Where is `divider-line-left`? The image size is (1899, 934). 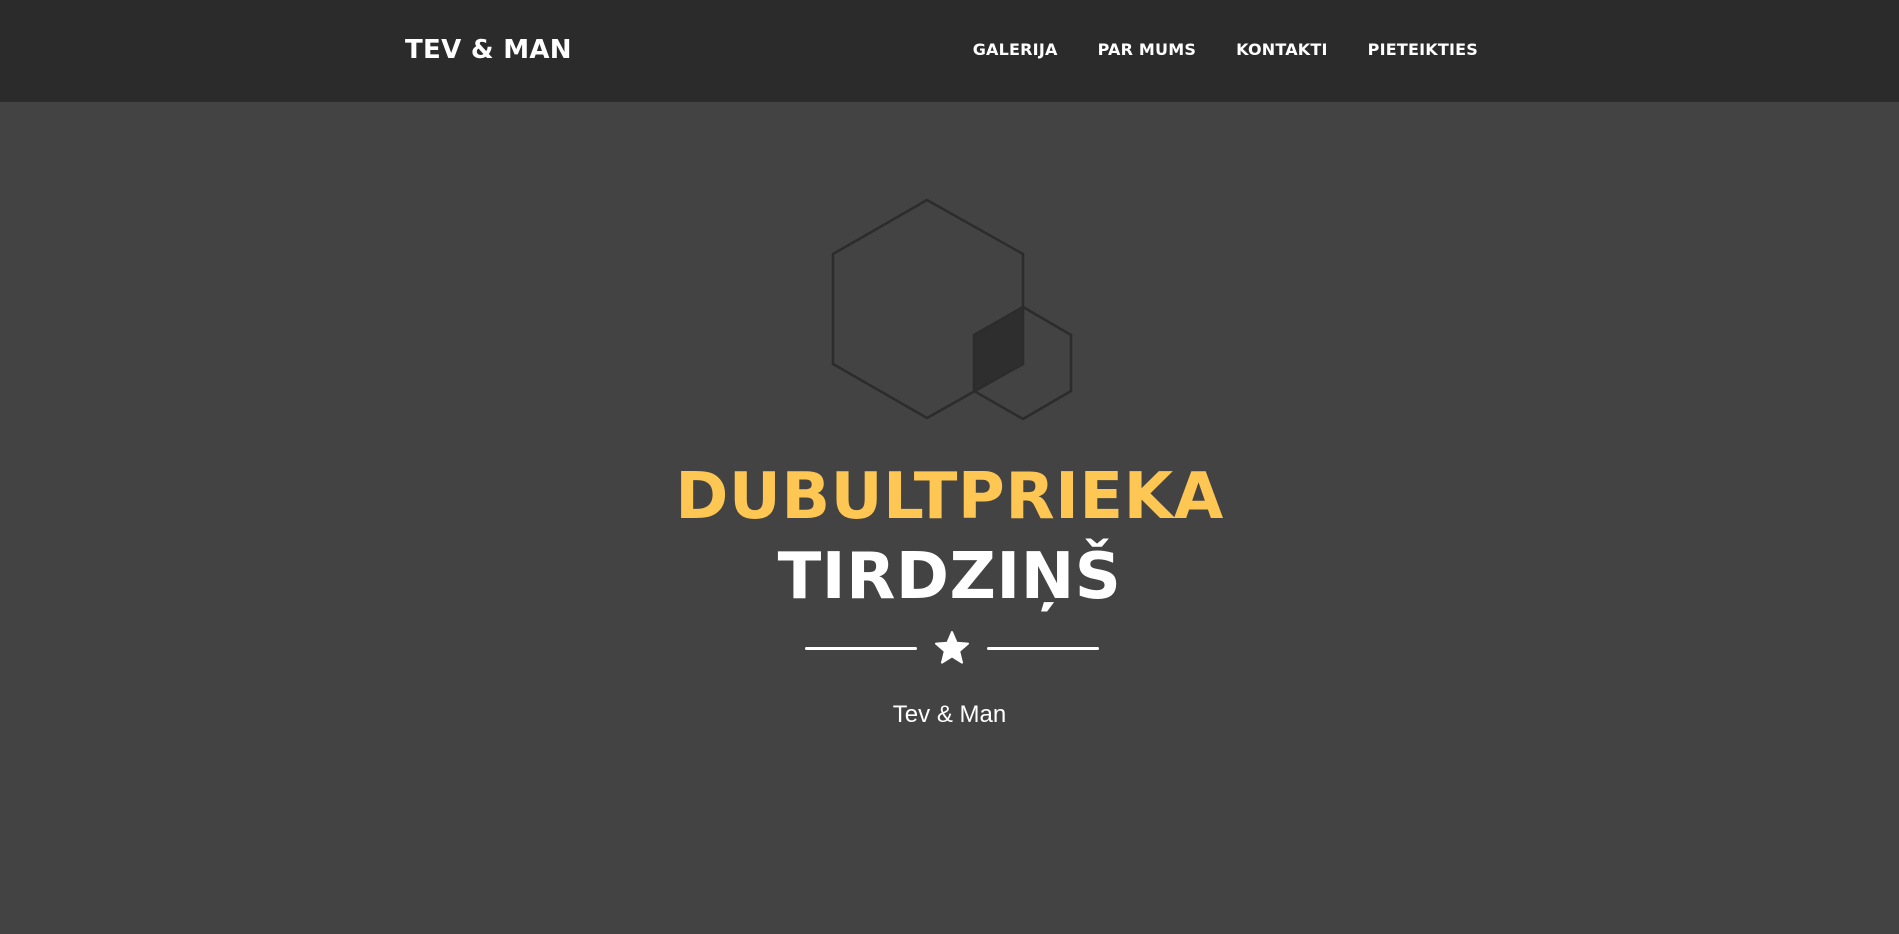
divider-line-left is located at coordinates (861, 648).